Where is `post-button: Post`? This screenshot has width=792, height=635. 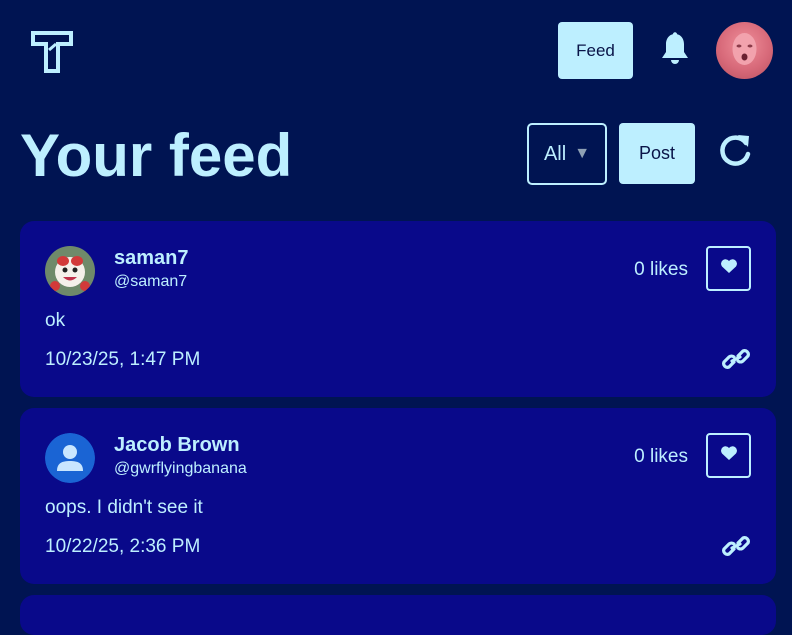
post-button: Post is located at coordinates (657, 153).